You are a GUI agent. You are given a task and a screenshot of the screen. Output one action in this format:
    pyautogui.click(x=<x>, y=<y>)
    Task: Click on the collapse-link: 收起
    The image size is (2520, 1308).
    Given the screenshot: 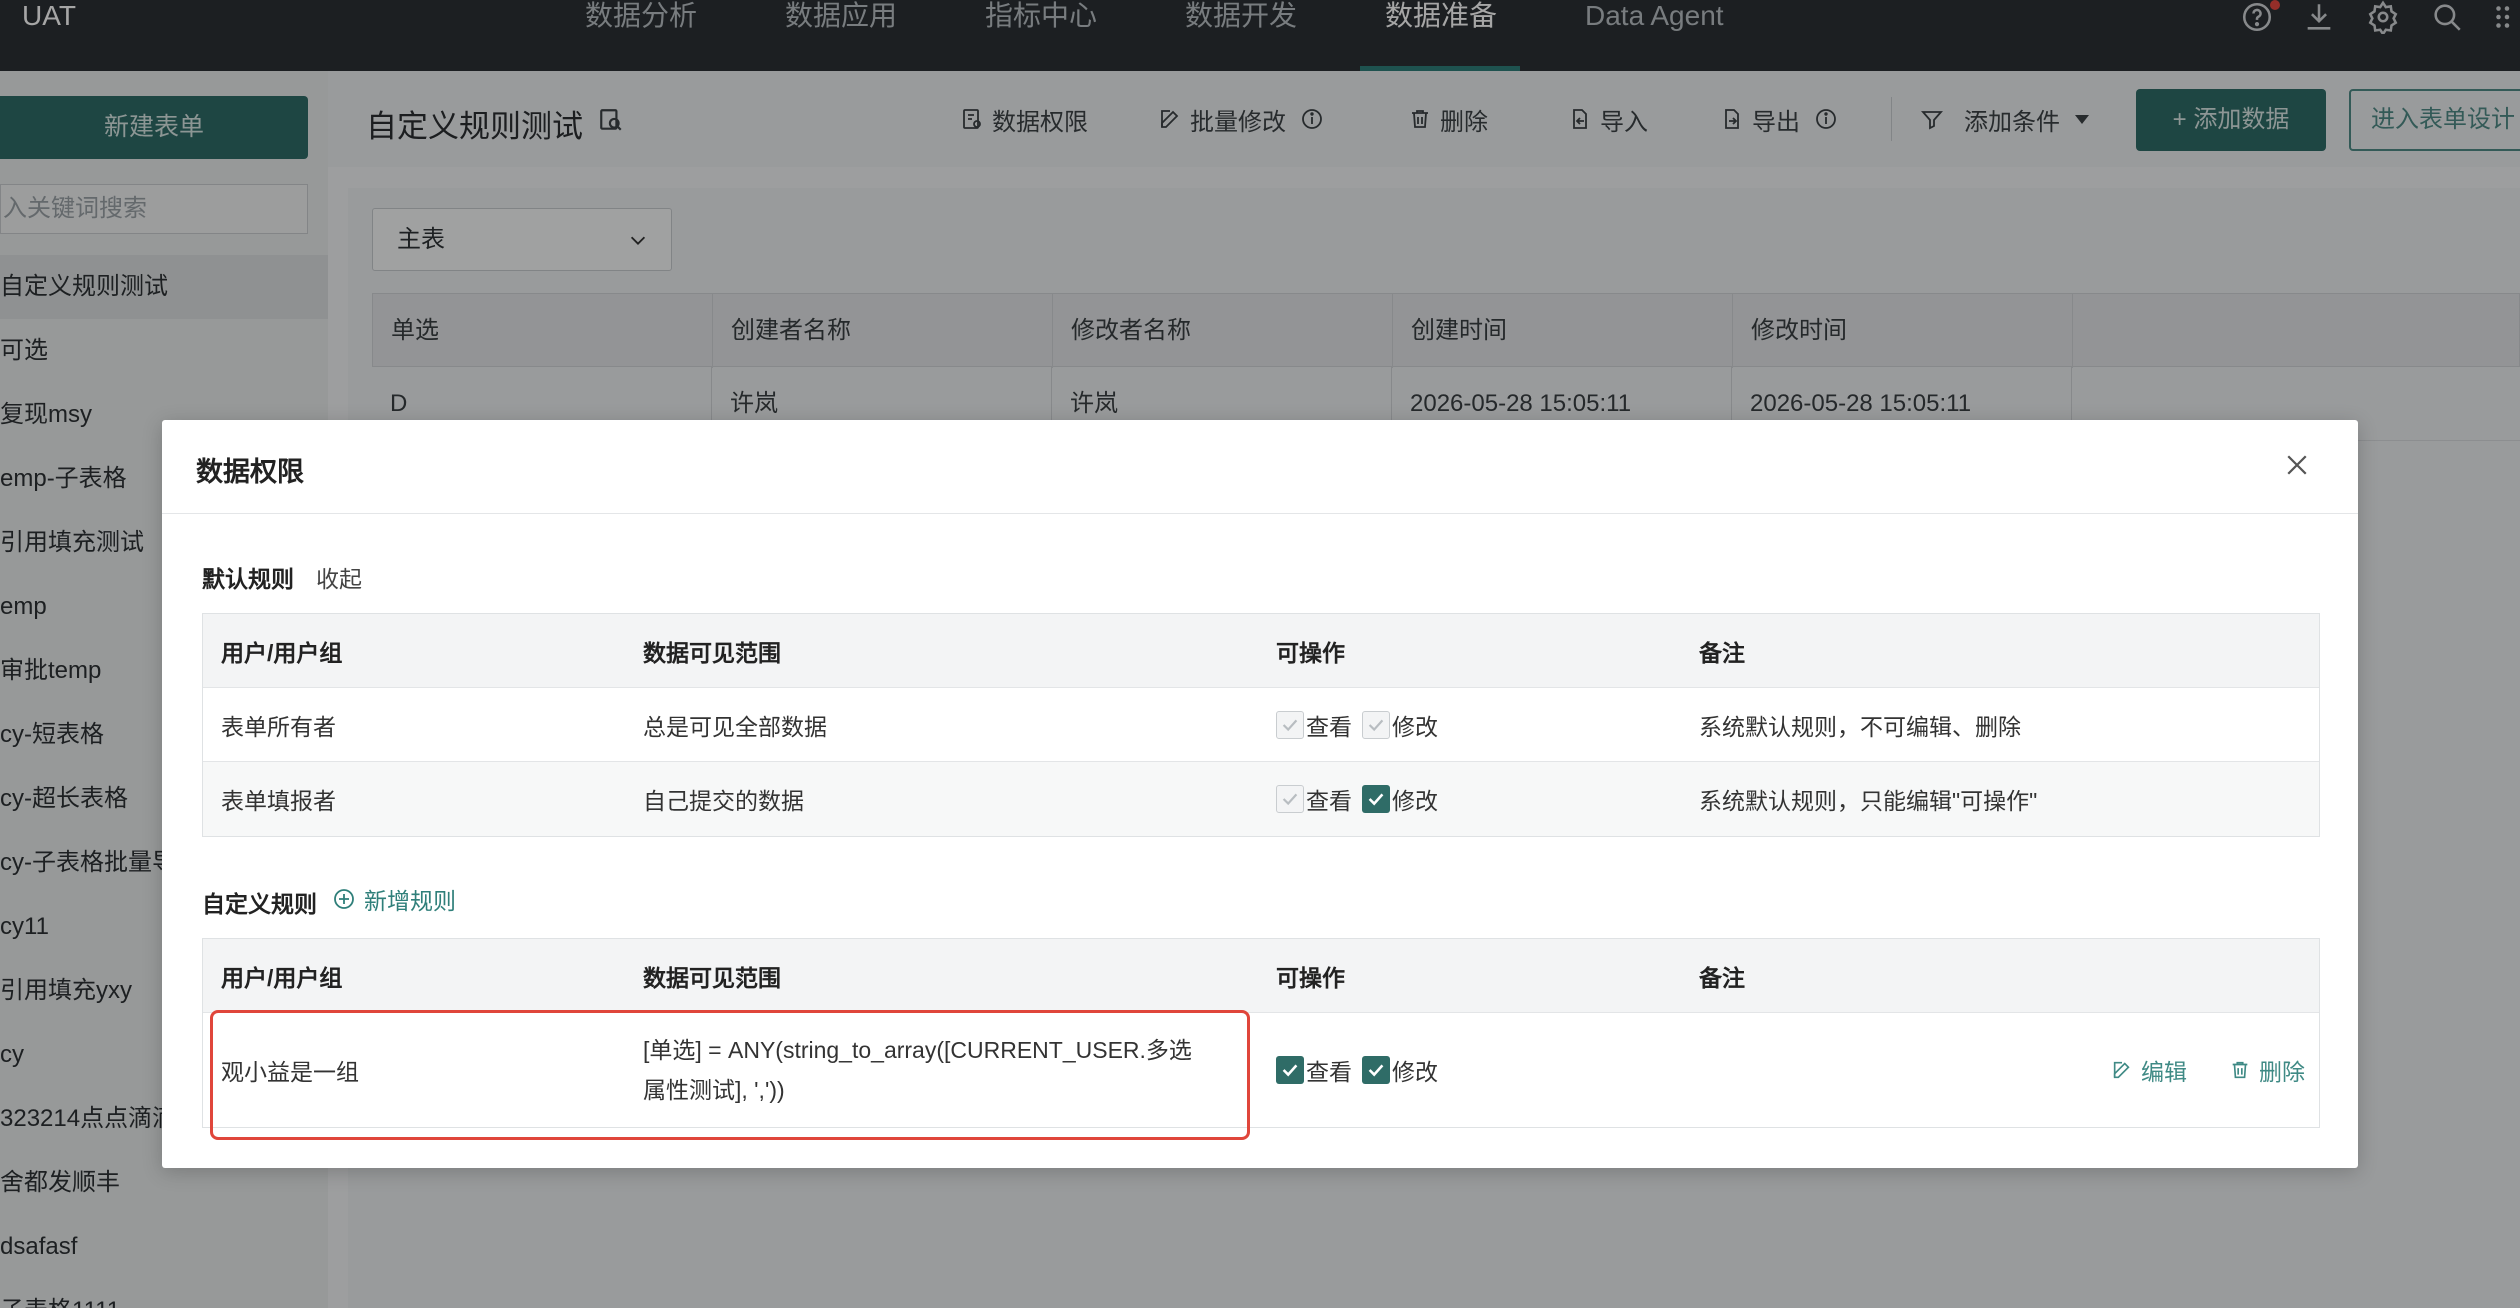 What is the action you would take?
    pyautogui.click(x=339, y=577)
    